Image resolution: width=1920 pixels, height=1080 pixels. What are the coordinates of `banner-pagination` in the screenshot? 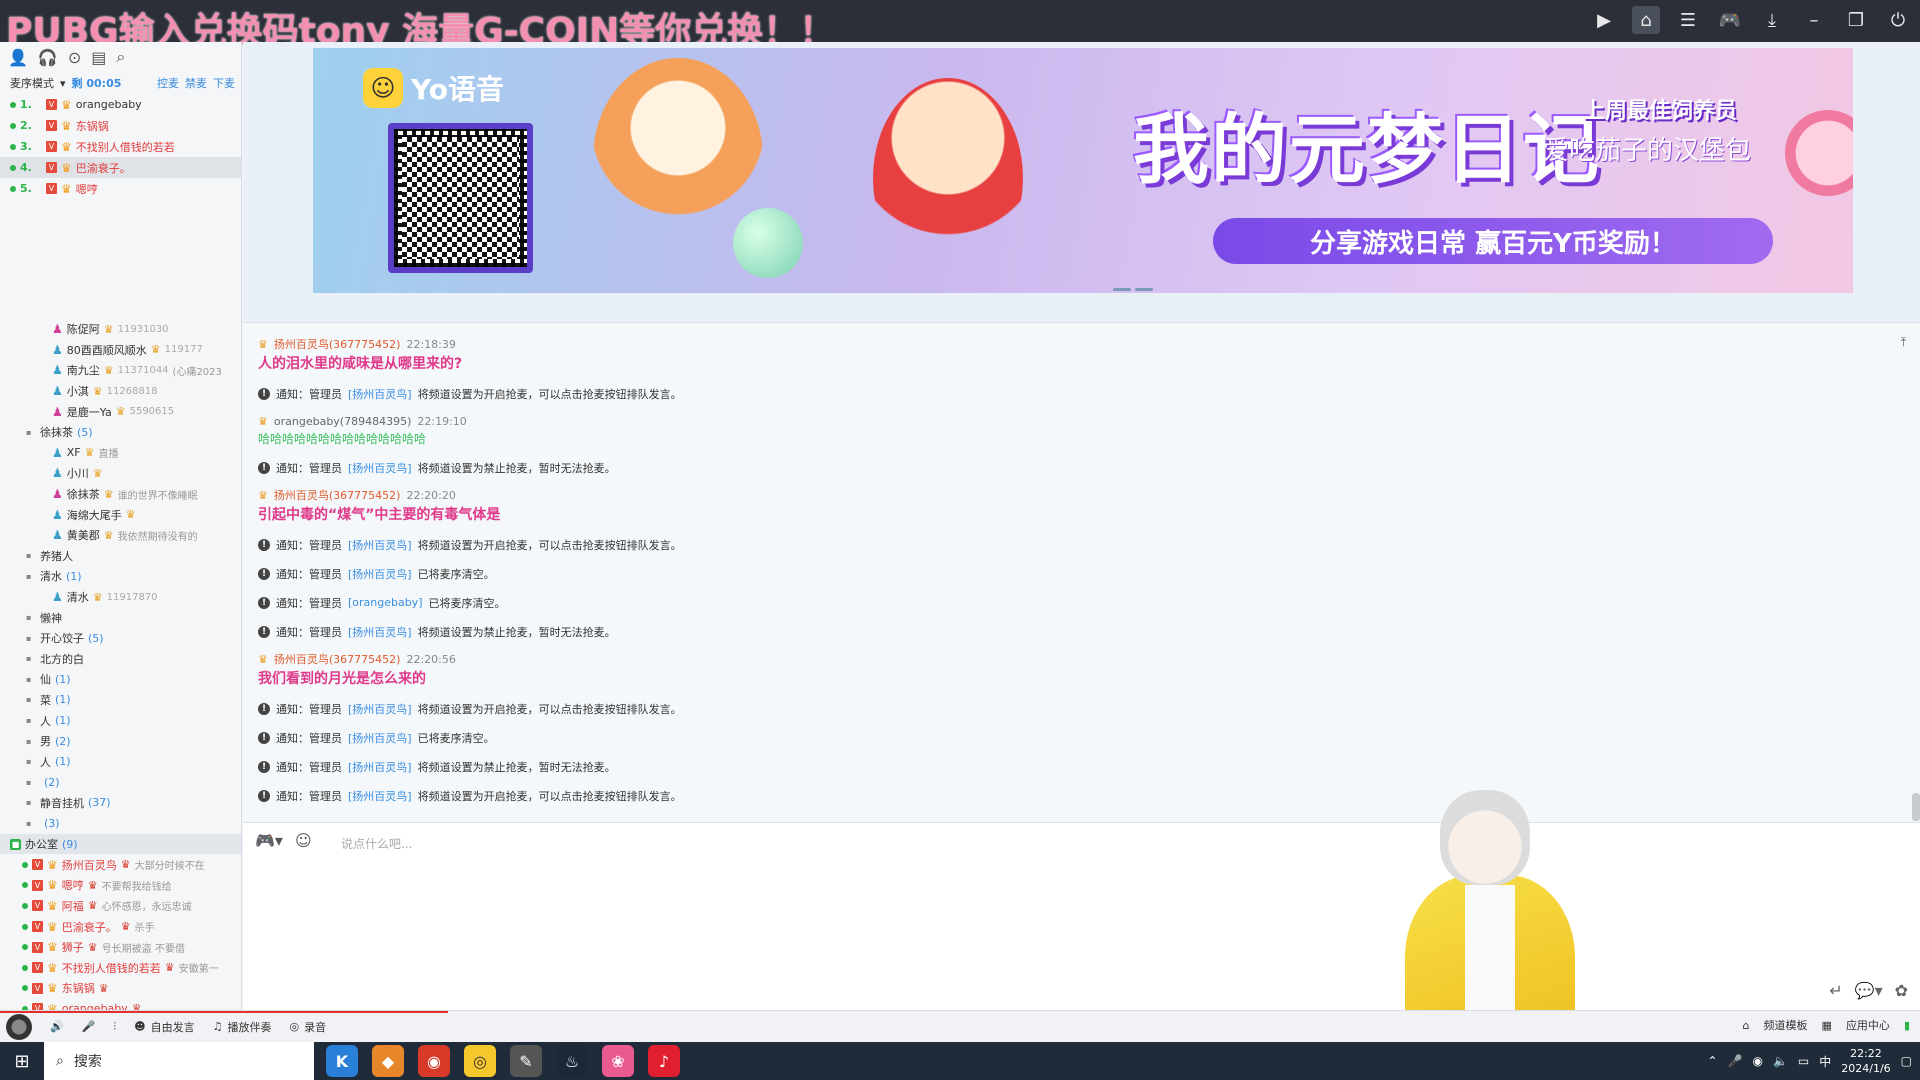 It's located at (1133, 289).